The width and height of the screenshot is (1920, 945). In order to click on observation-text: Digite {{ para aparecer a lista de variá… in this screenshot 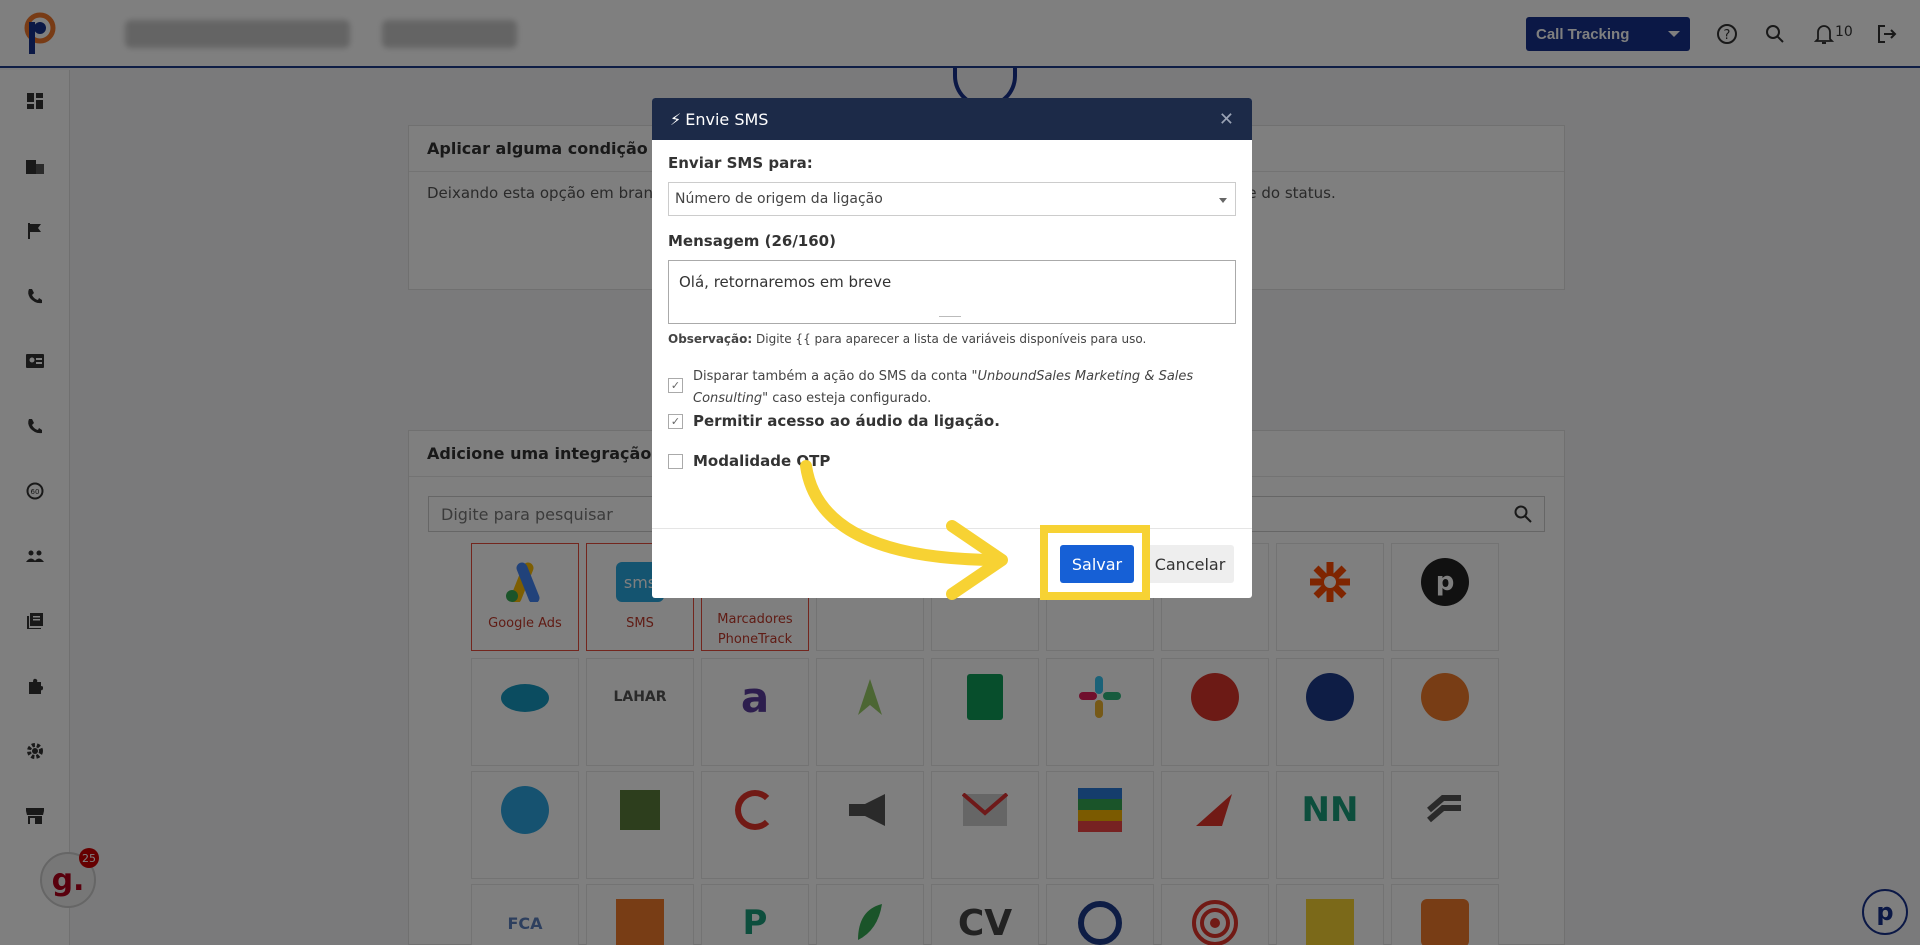, I will do `click(951, 339)`.